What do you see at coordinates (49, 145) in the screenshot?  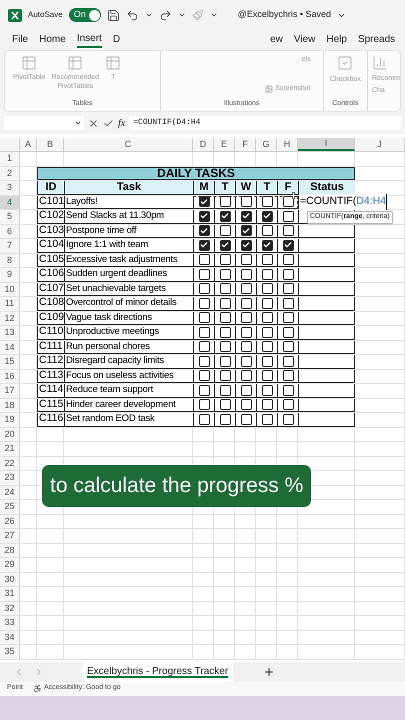 I see `column-header: B` at bounding box center [49, 145].